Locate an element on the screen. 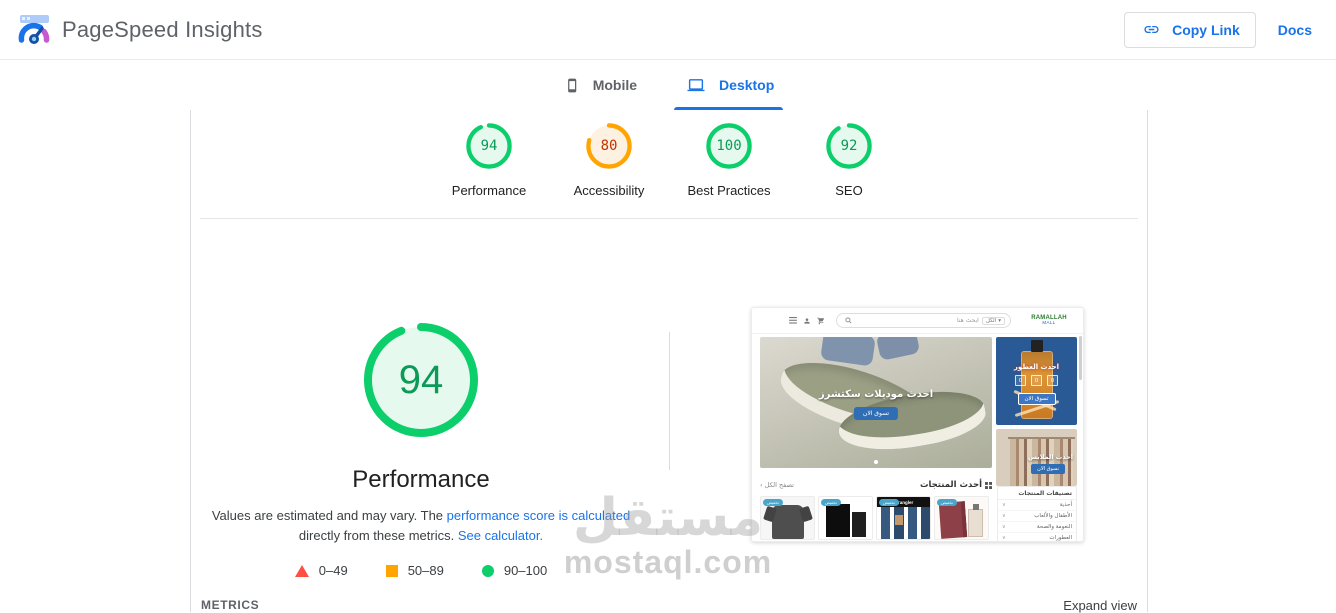 This screenshot has height=613, width=1336. category-row: ∨ العطورات is located at coordinates (1037, 537).